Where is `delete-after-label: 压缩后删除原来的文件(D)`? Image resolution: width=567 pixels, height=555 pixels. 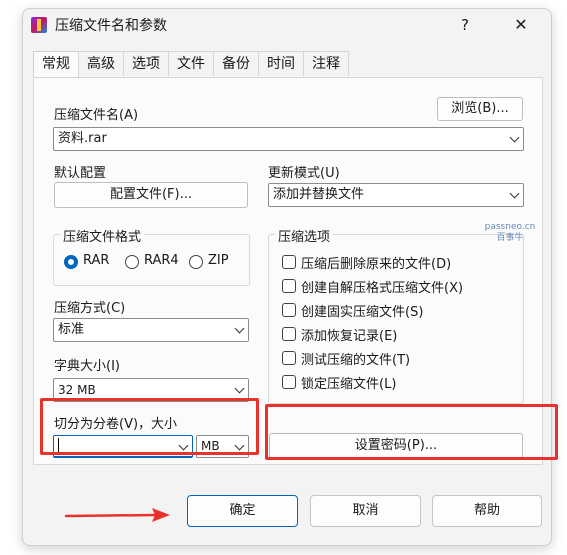 delete-after-label: 压缩后删除原来的文件(D) is located at coordinates (376, 262).